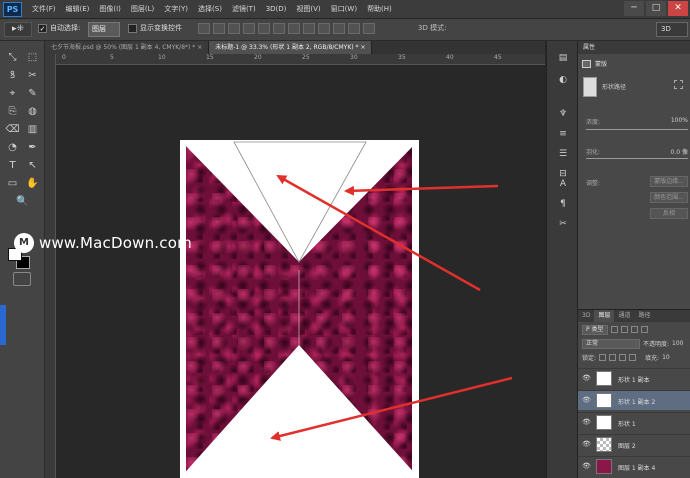  What do you see at coordinates (115, 243) in the screenshot?
I see `watermark-text: www.MacDown.com` at bounding box center [115, 243].